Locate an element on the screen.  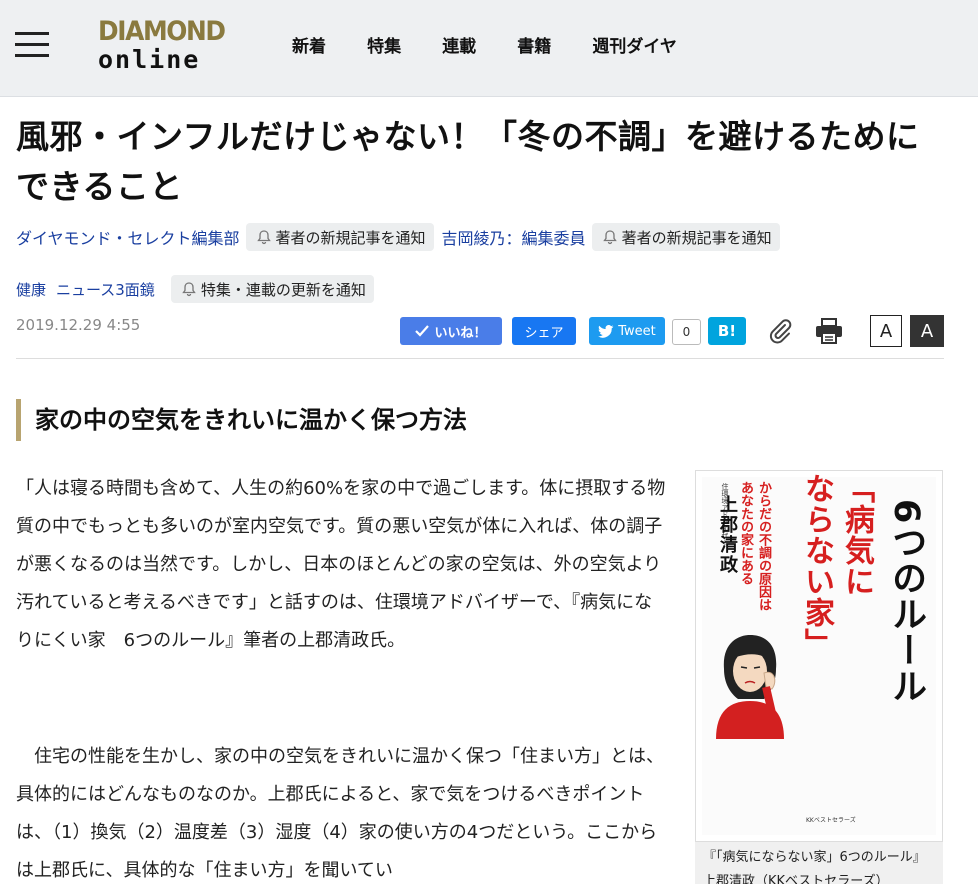
print-icon is located at coordinates (829, 331).